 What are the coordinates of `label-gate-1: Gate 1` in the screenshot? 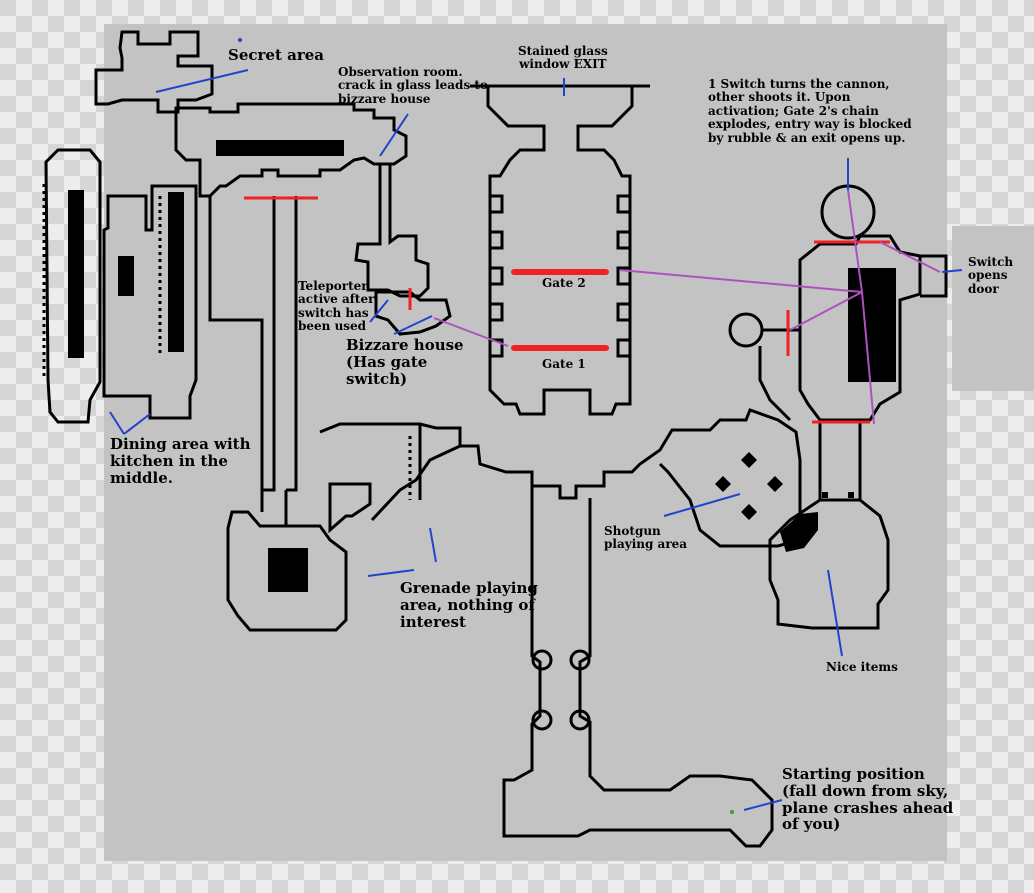 It's located at (564, 364).